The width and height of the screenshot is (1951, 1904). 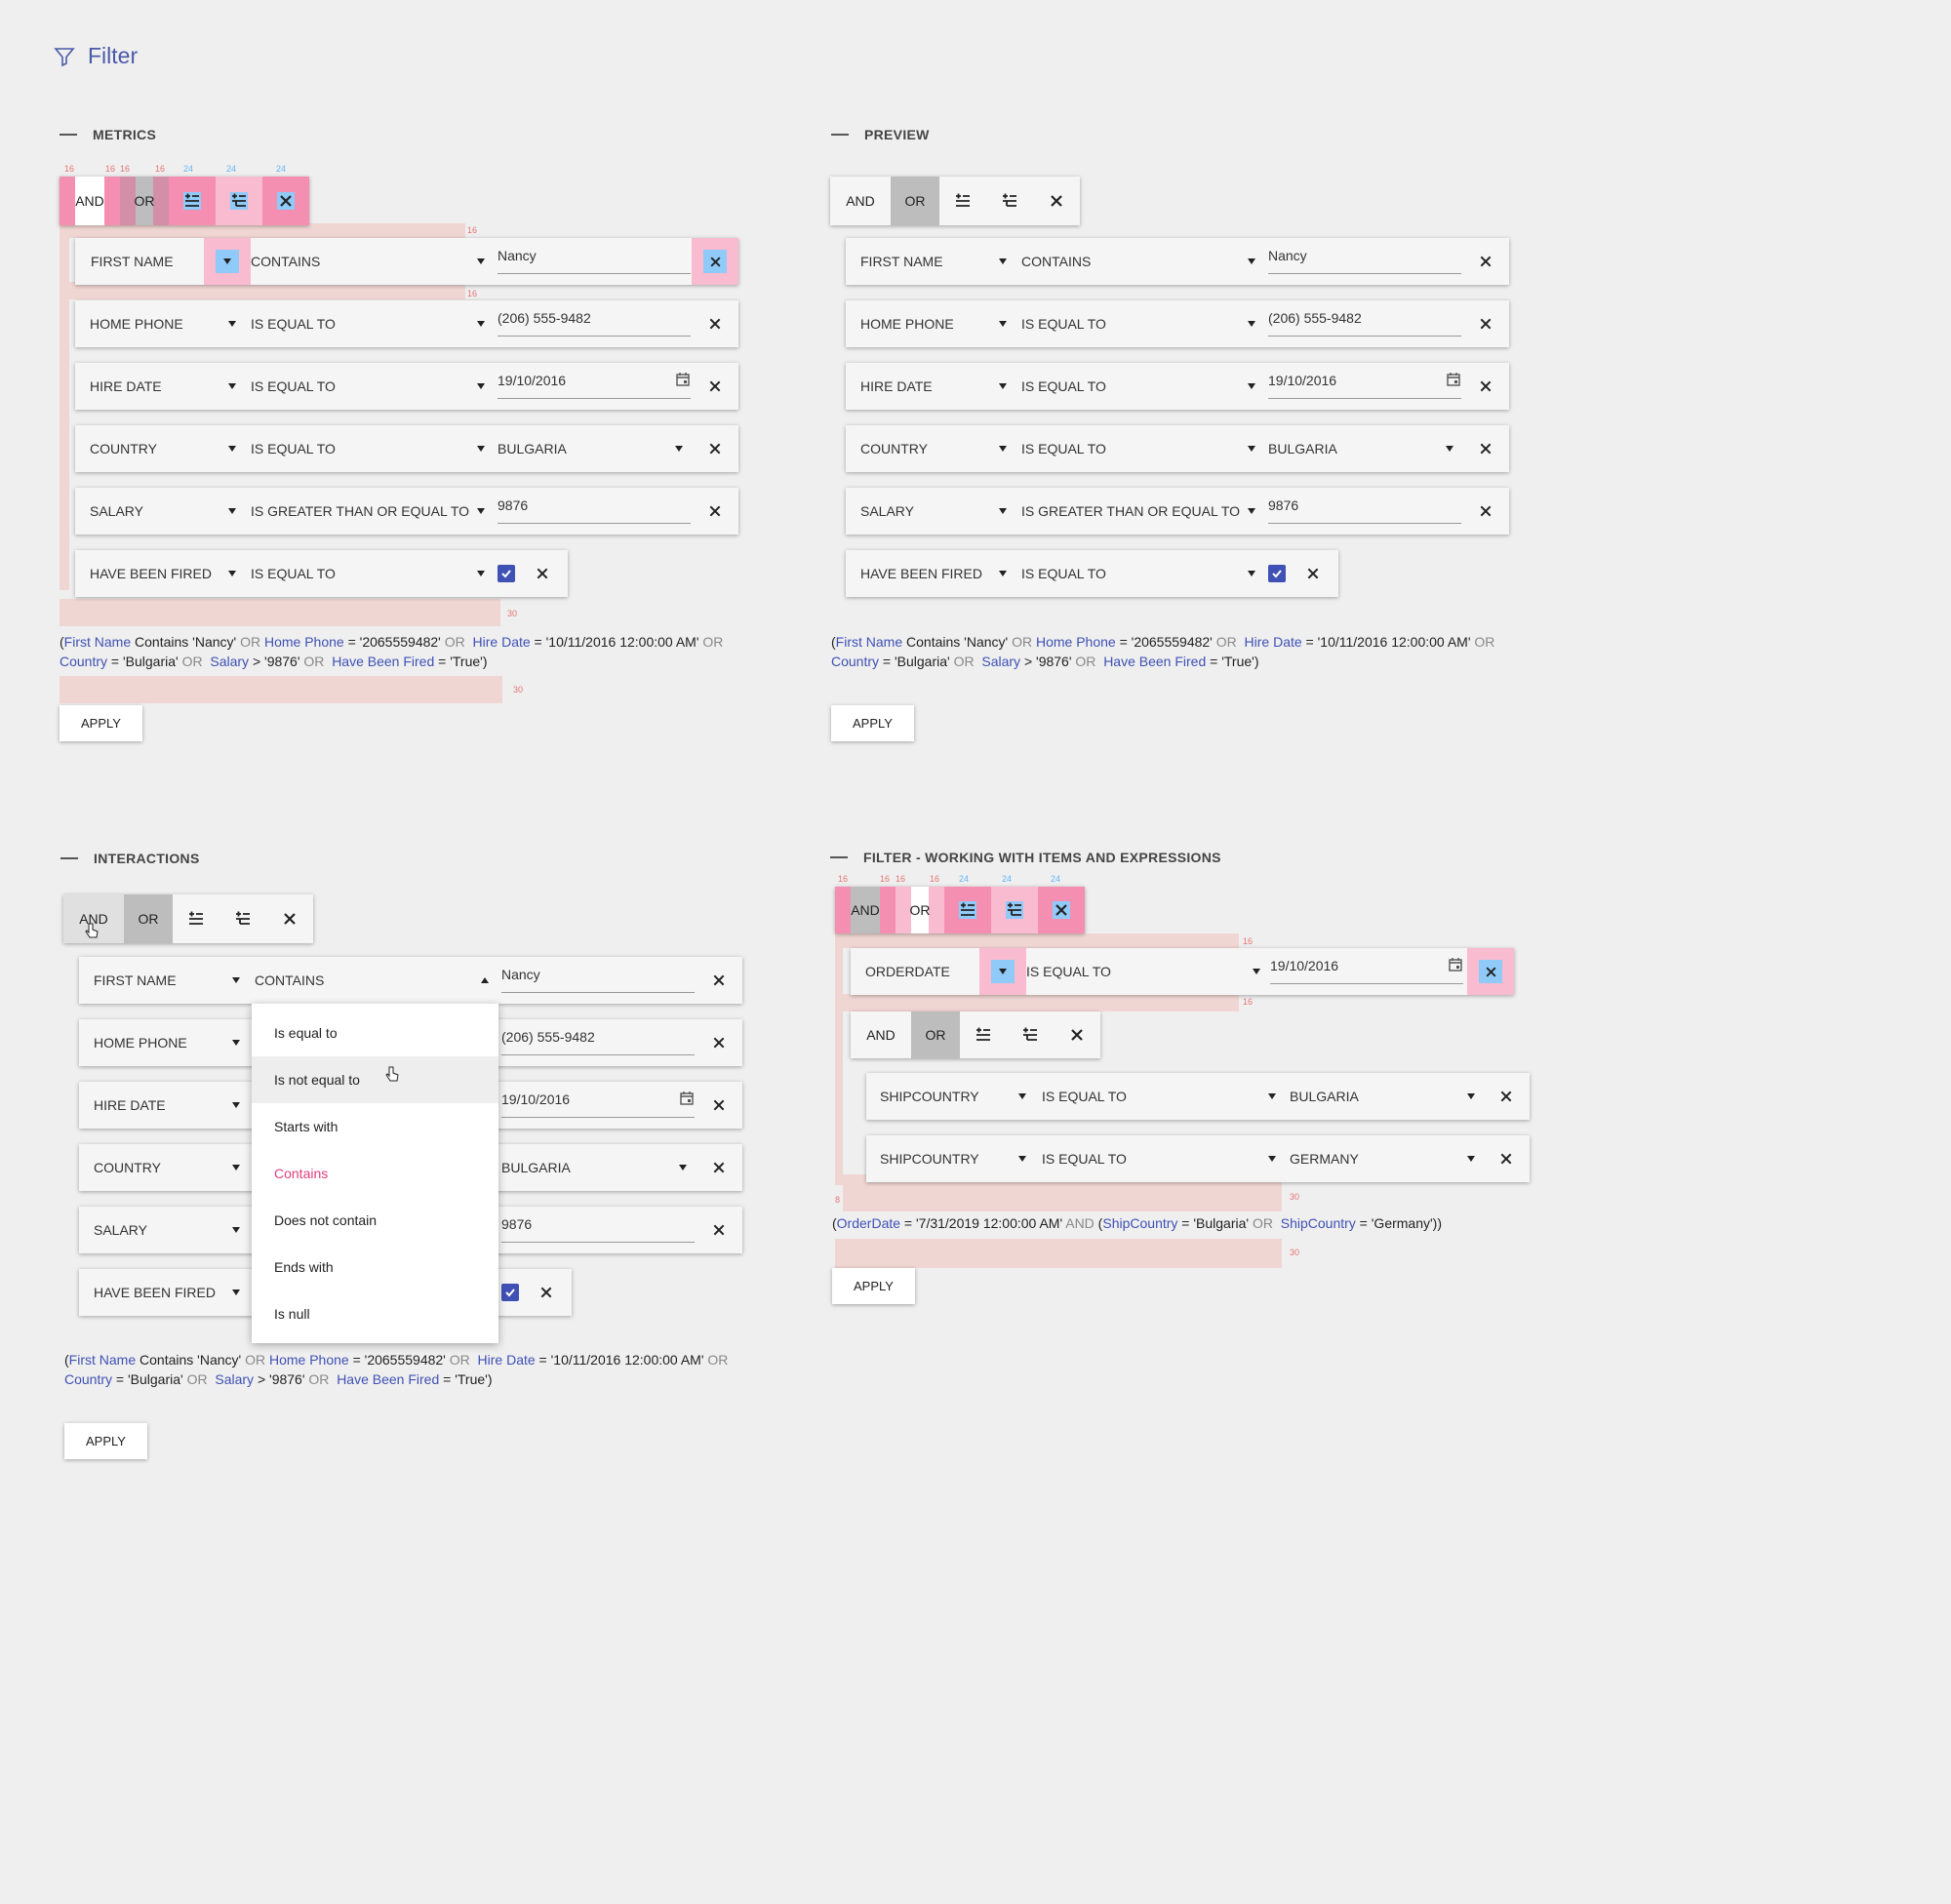 I want to click on field-select: SHIPCOUNTRY, so click(x=953, y=1158).